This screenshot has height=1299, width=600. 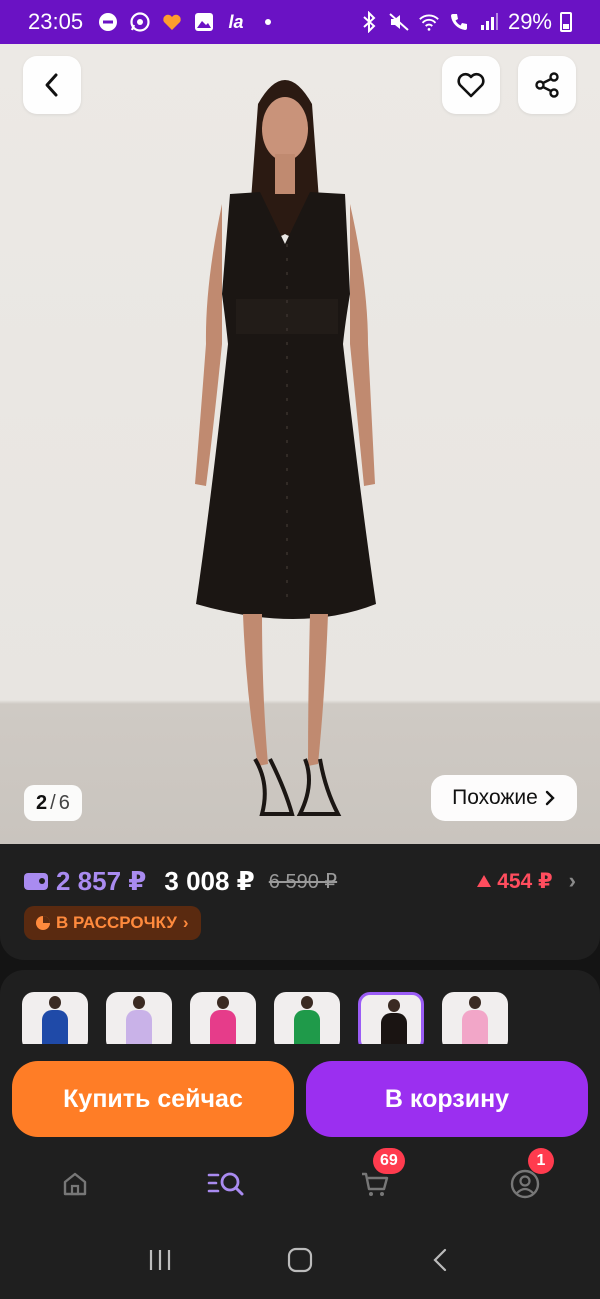 What do you see at coordinates (303, 881) in the screenshot?
I see `price-old: 6 590 ₽` at bounding box center [303, 881].